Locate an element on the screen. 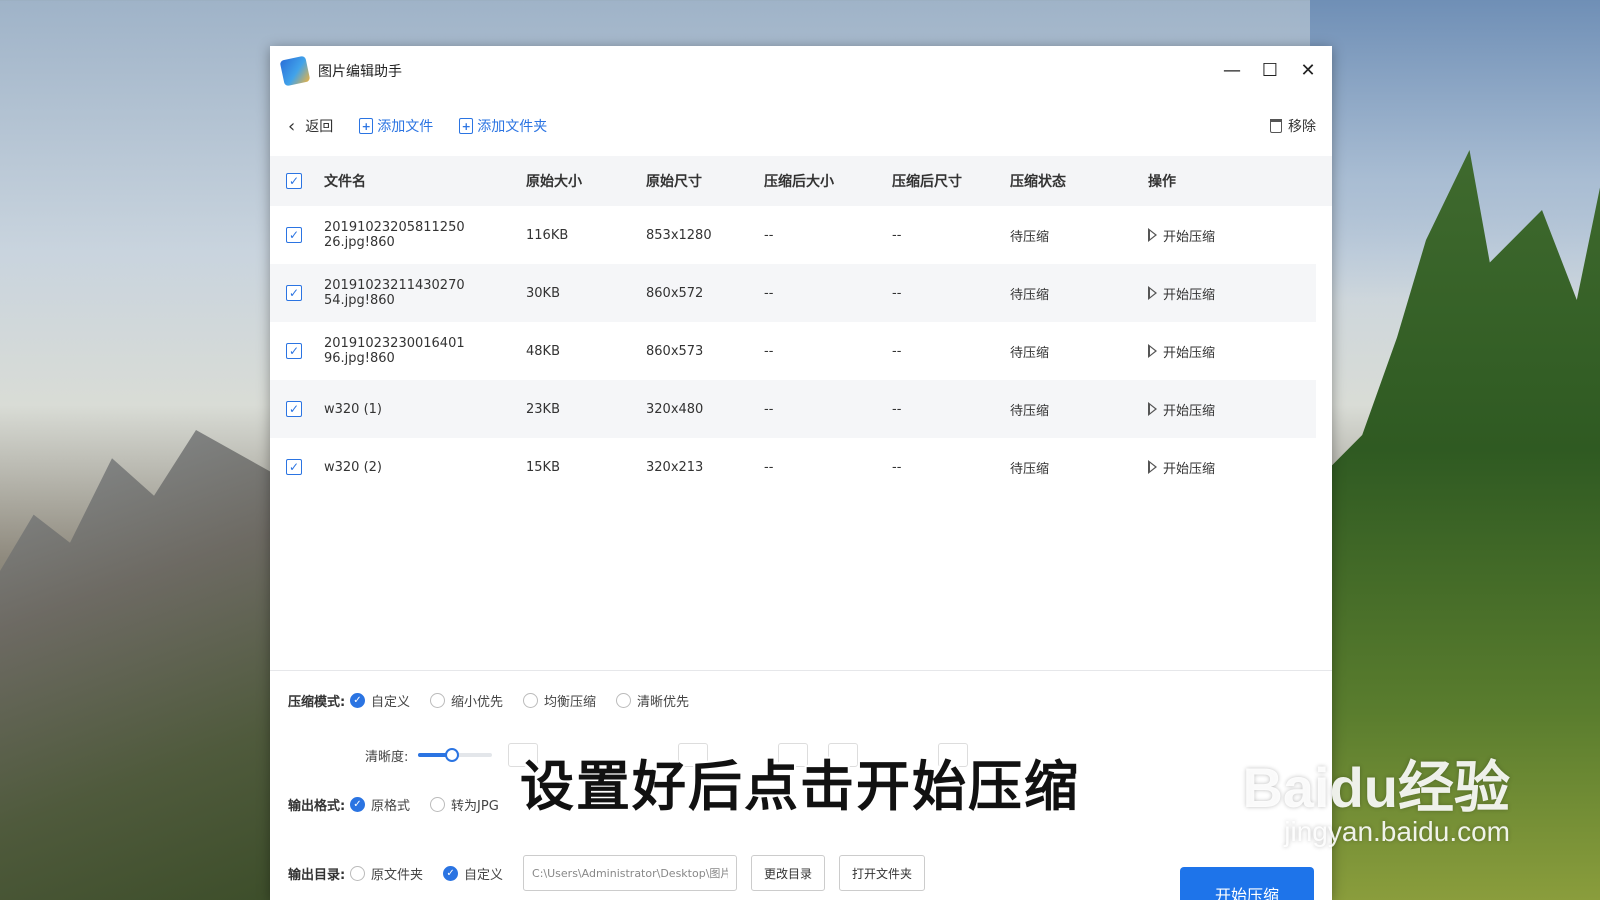 The height and width of the screenshot is (900, 1600). cell-orig-dim: 860x573 is located at coordinates (675, 351).